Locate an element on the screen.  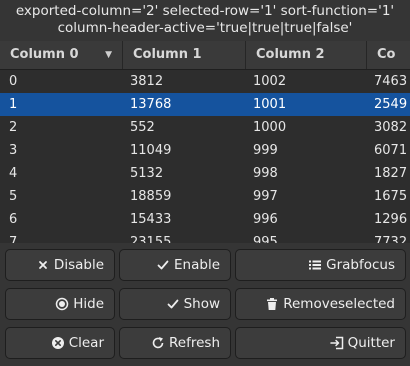
column-header-label: Column 0 is located at coordinates (44, 54).